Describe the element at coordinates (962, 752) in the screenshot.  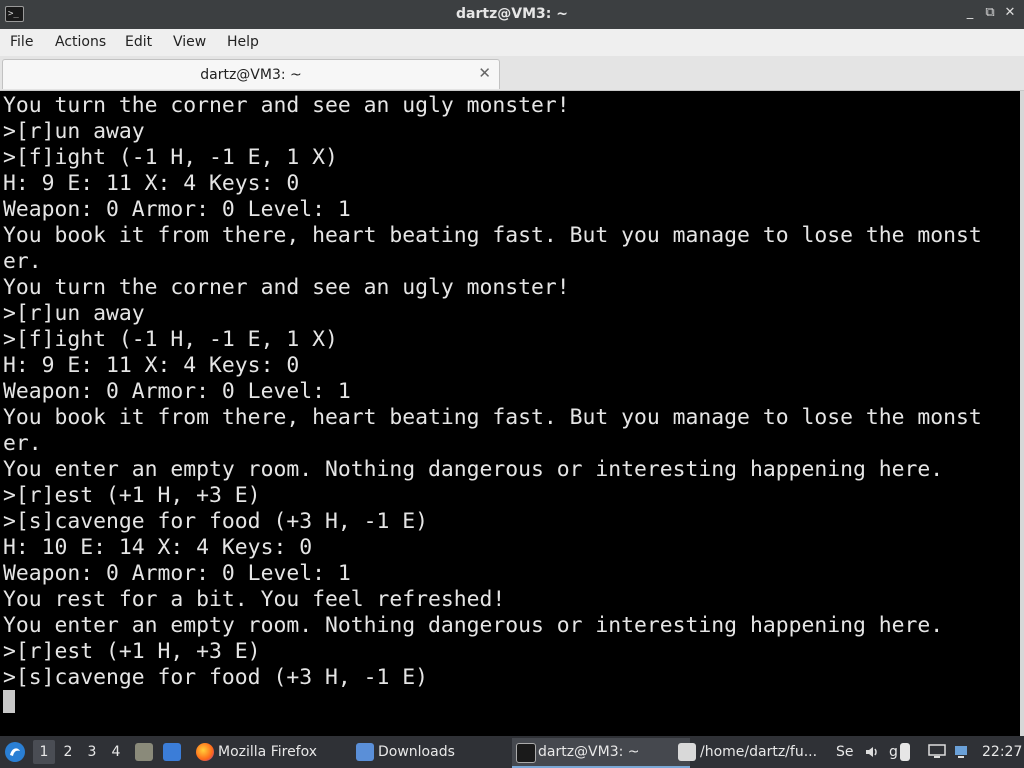
I see `network-icon` at that location.